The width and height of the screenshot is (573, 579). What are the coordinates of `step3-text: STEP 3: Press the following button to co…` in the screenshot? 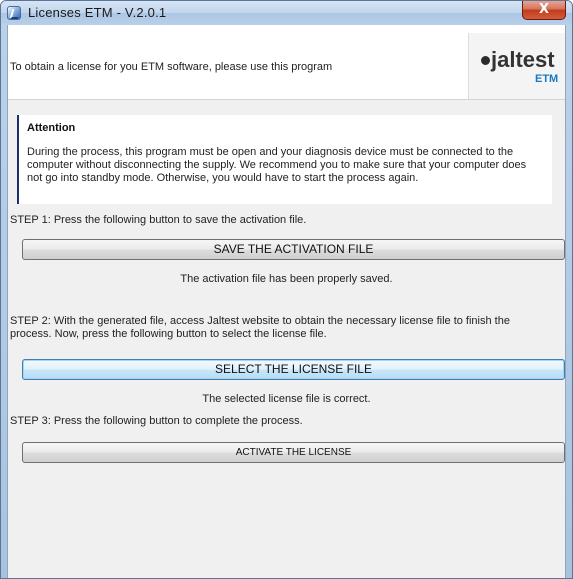 It's located at (156, 421).